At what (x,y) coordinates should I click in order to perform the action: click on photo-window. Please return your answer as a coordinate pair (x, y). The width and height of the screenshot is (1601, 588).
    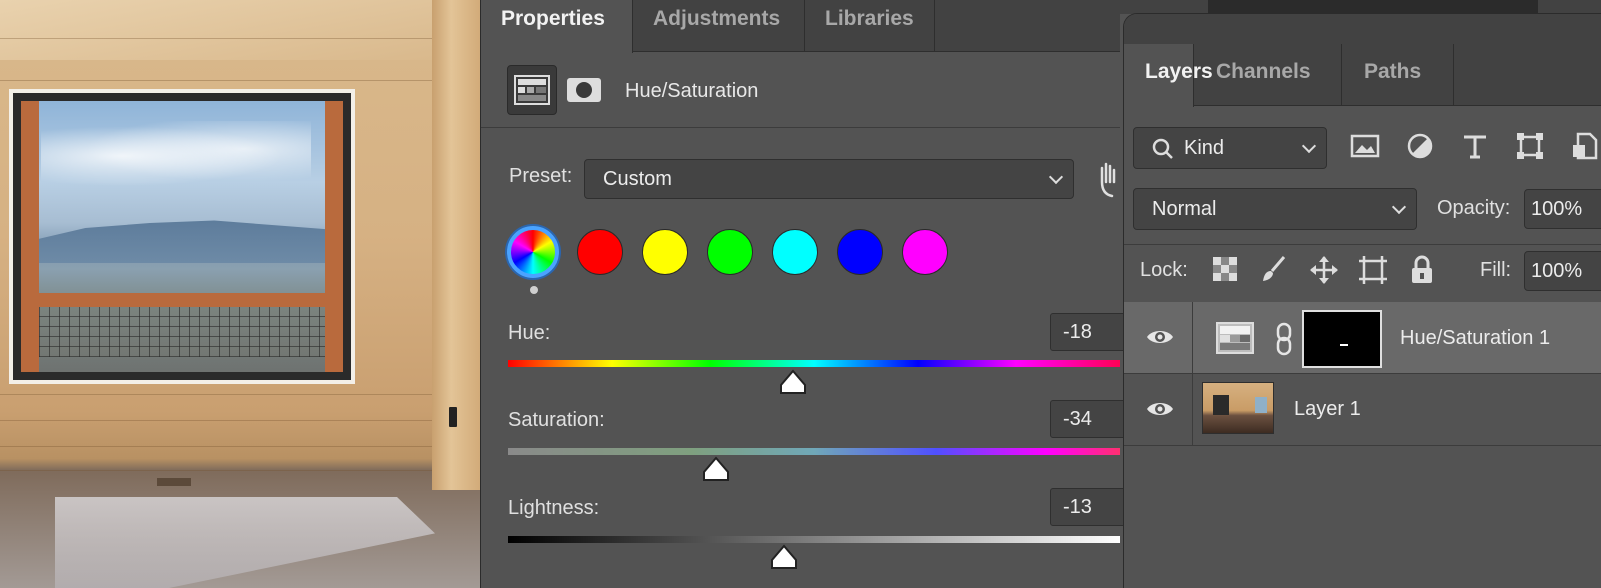
    Looking at the image, I should click on (182, 236).